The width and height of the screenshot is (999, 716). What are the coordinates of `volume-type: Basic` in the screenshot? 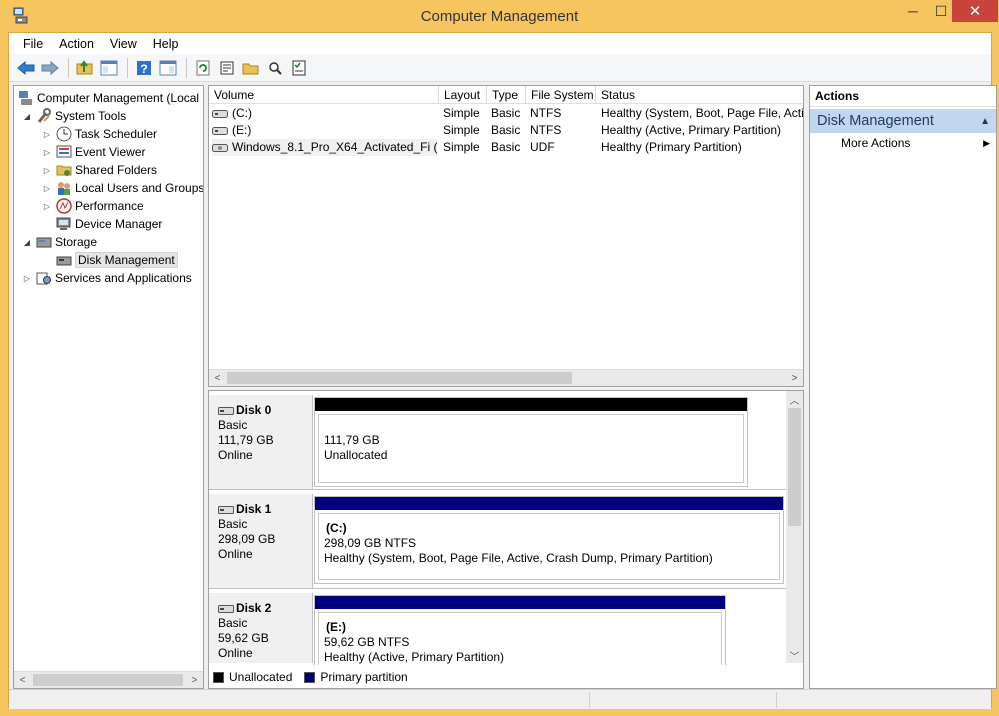 It's located at (506, 113).